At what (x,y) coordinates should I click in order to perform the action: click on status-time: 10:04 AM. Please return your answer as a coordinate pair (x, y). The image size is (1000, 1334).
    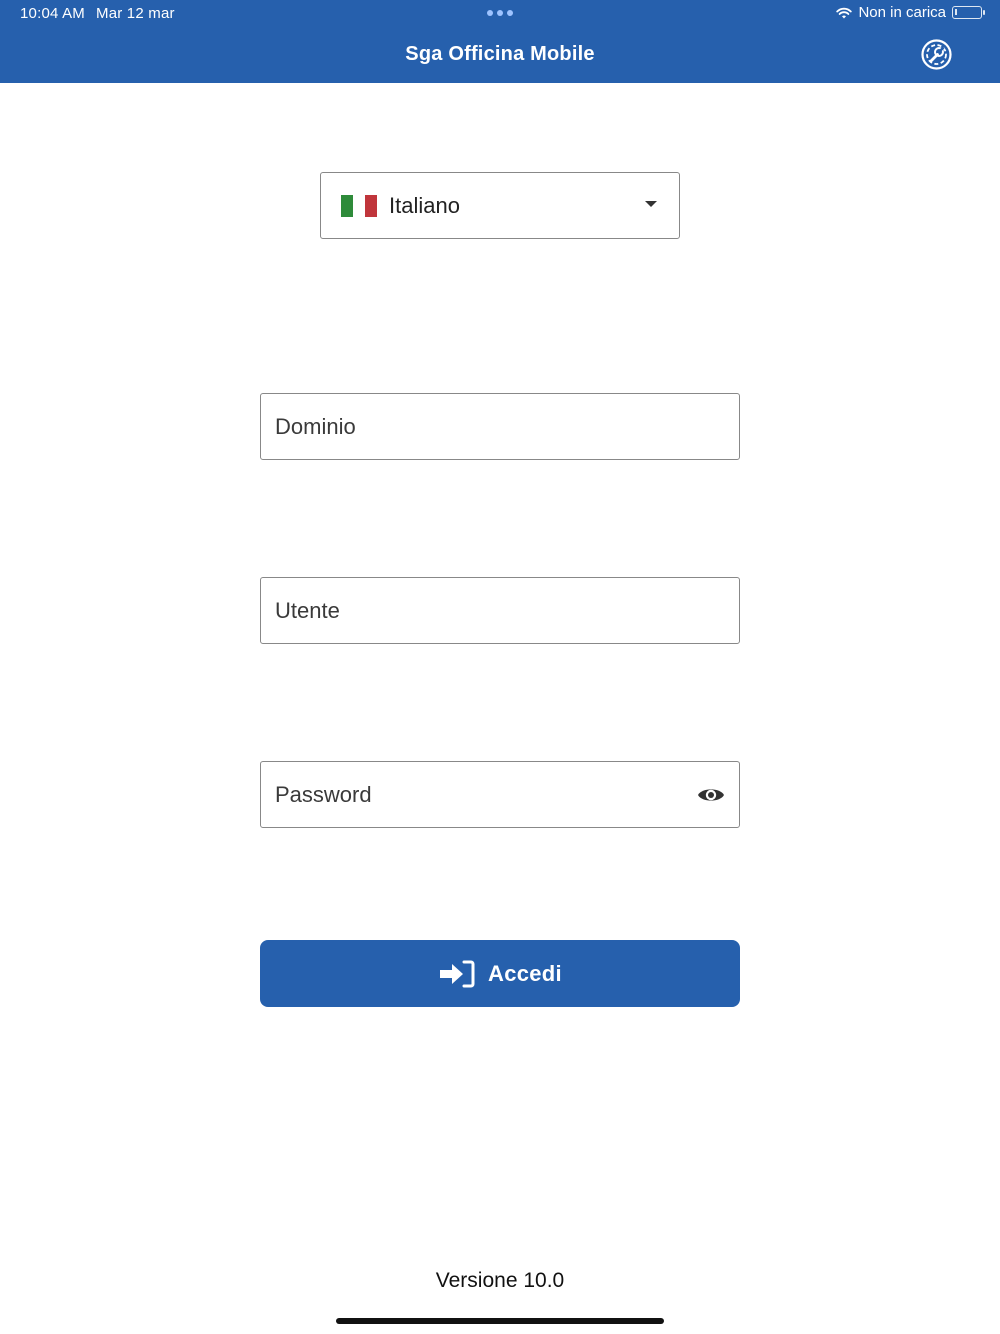
    Looking at the image, I should click on (52, 13).